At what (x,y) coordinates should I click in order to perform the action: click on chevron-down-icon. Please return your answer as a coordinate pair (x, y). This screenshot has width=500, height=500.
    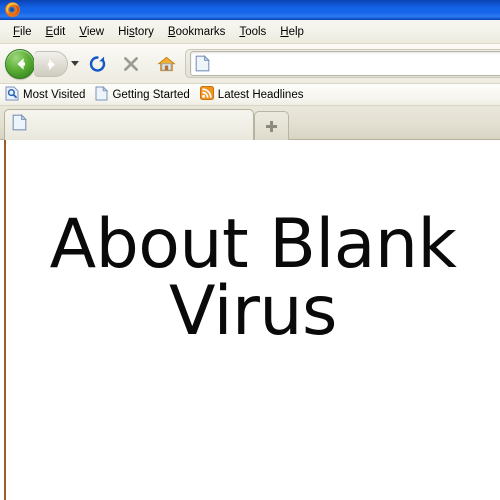
    Looking at the image, I should click on (75, 63).